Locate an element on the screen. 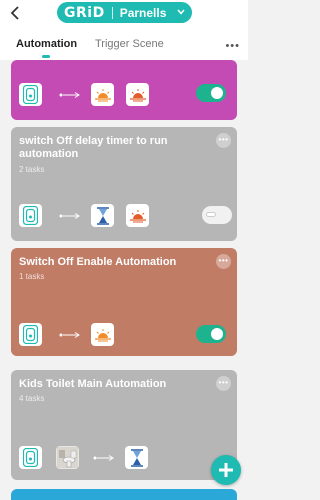 Image resolution: width=320 pixels, height=500 pixels. home-selector: GRiD Parnells is located at coordinates (124, 12).